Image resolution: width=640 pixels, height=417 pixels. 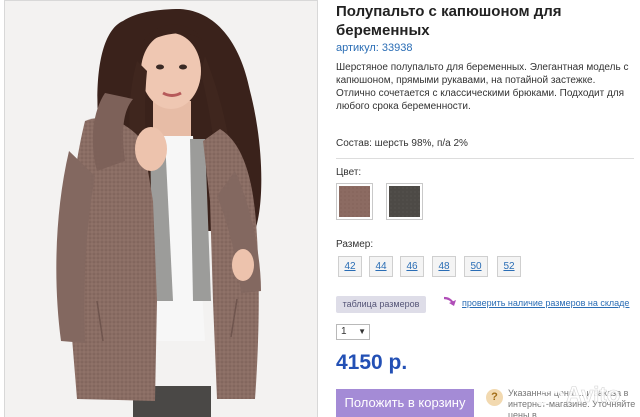 What do you see at coordinates (374, 48) in the screenshot?
I see `product-sku: артикул: 33938` at bounding box center [374, 48].